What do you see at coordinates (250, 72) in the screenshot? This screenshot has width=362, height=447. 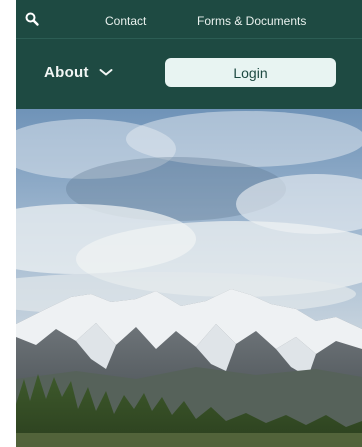 I see `login-button: Login` at bounding box center [250, 72].